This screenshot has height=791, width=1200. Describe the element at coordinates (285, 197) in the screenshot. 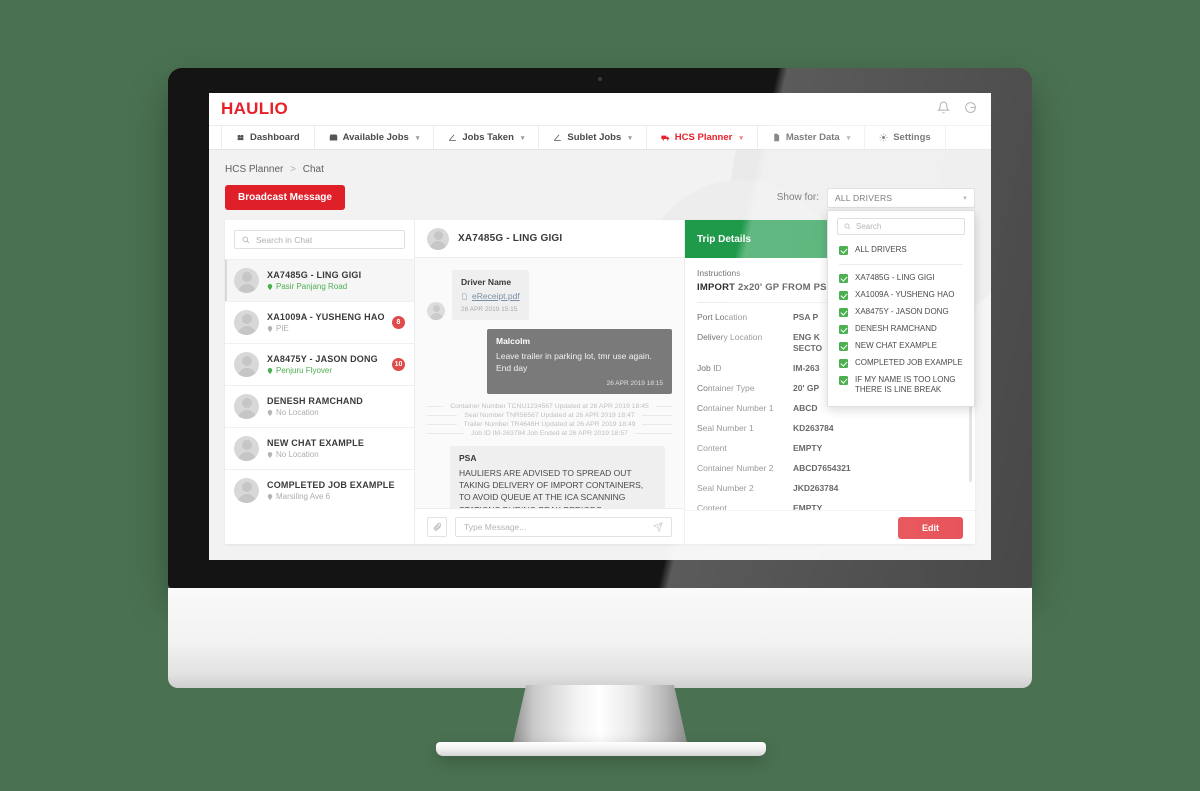

I see `broadcast-message-button: Broadcast Message` at that location.